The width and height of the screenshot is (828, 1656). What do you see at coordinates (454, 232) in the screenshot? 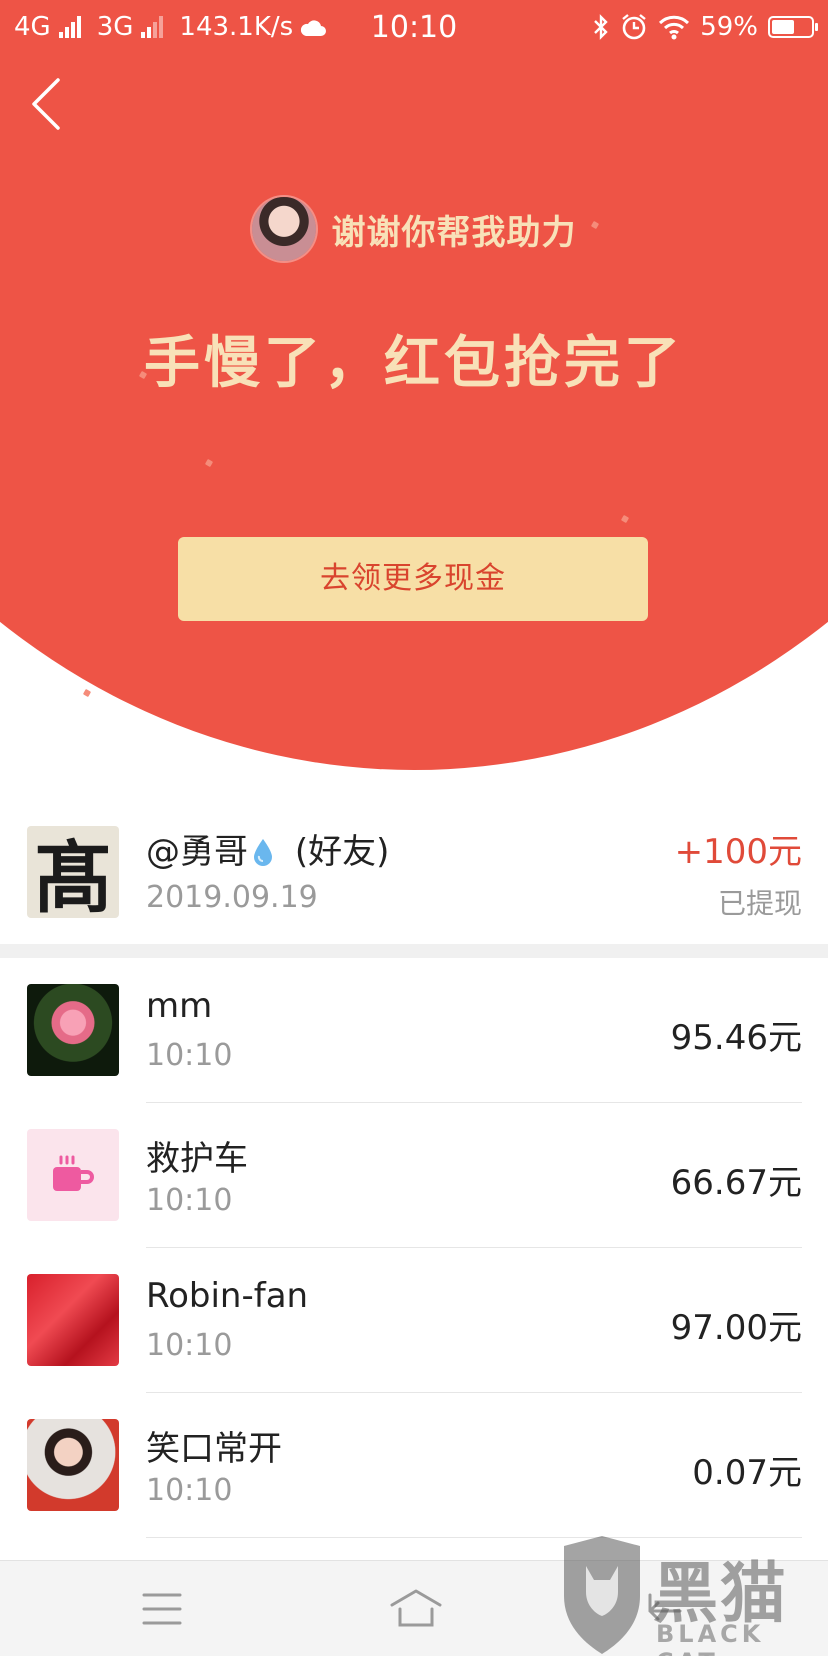
I see `helper-message: 谢谢你帮我助力` at bounding box center [454, 232].